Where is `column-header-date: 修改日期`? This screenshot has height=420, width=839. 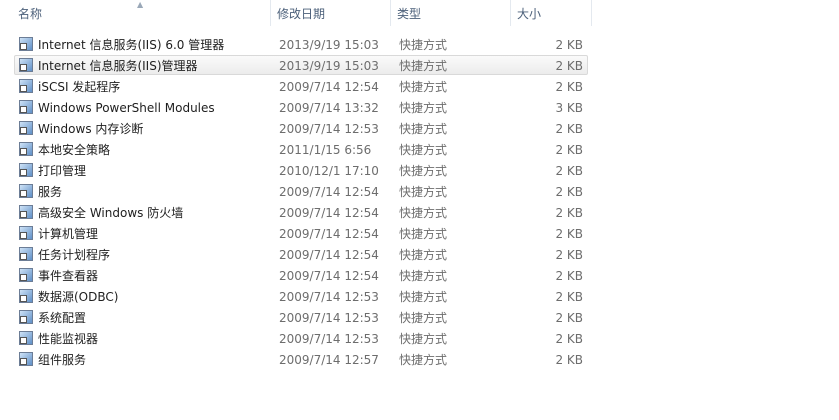
column-header-date: 修改日期 is located at coordinates (331, 13).